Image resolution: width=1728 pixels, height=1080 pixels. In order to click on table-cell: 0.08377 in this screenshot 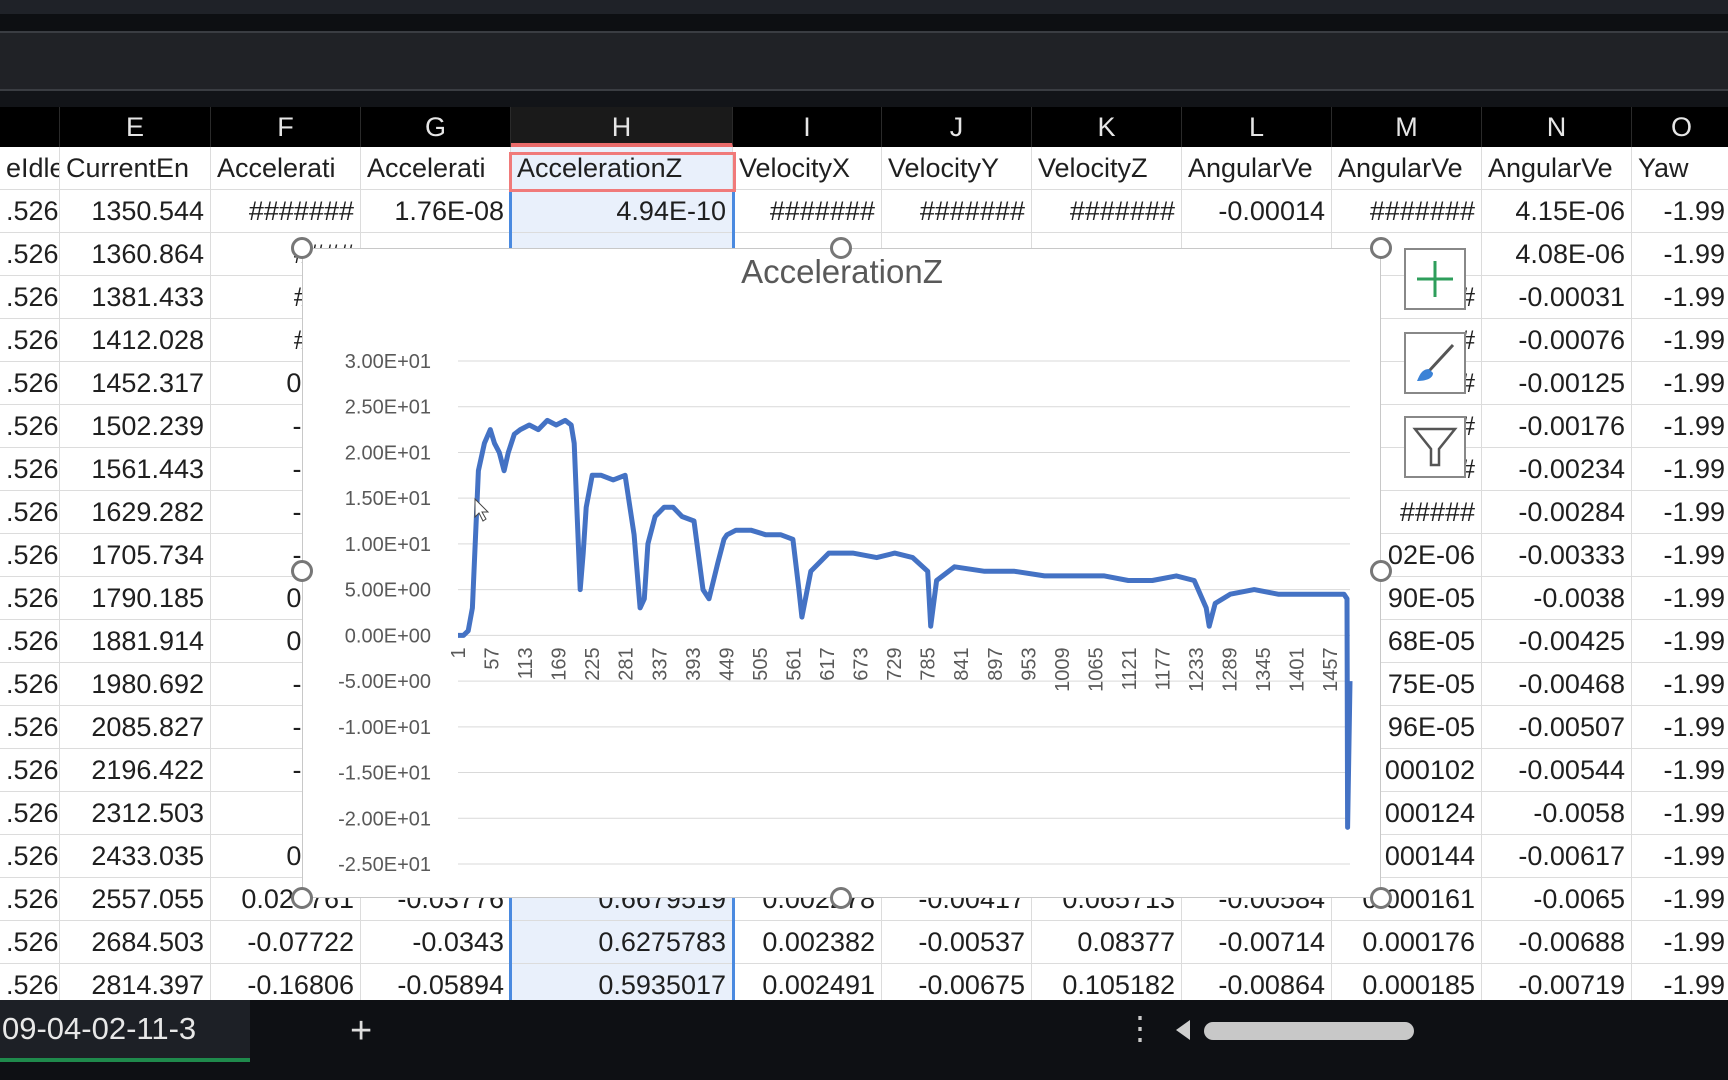, I will do `click(1107, 942)`.